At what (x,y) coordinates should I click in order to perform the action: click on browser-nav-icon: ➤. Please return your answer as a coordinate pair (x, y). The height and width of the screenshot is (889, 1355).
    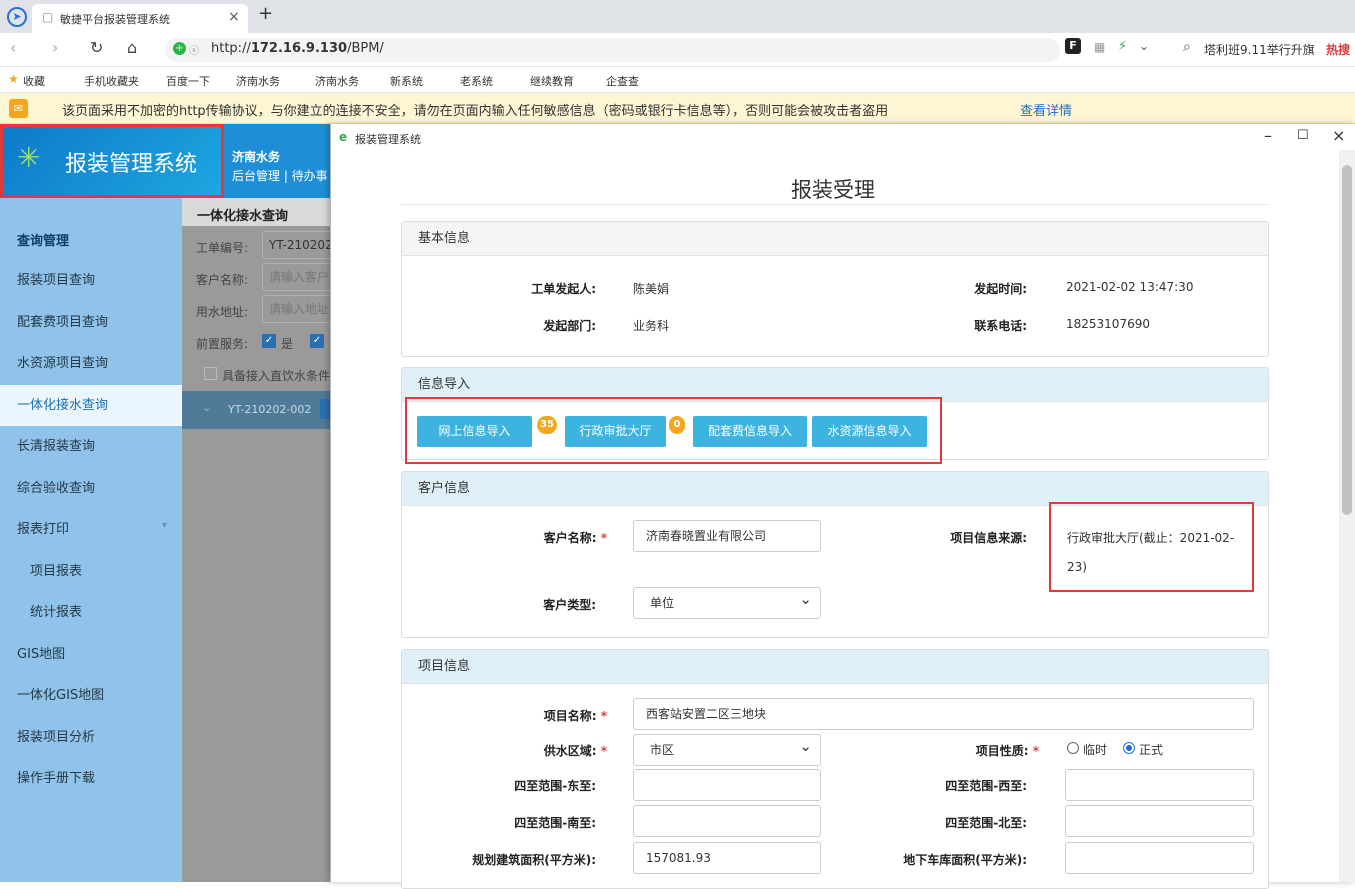
    Looking at the image, I should click on (17, 17).